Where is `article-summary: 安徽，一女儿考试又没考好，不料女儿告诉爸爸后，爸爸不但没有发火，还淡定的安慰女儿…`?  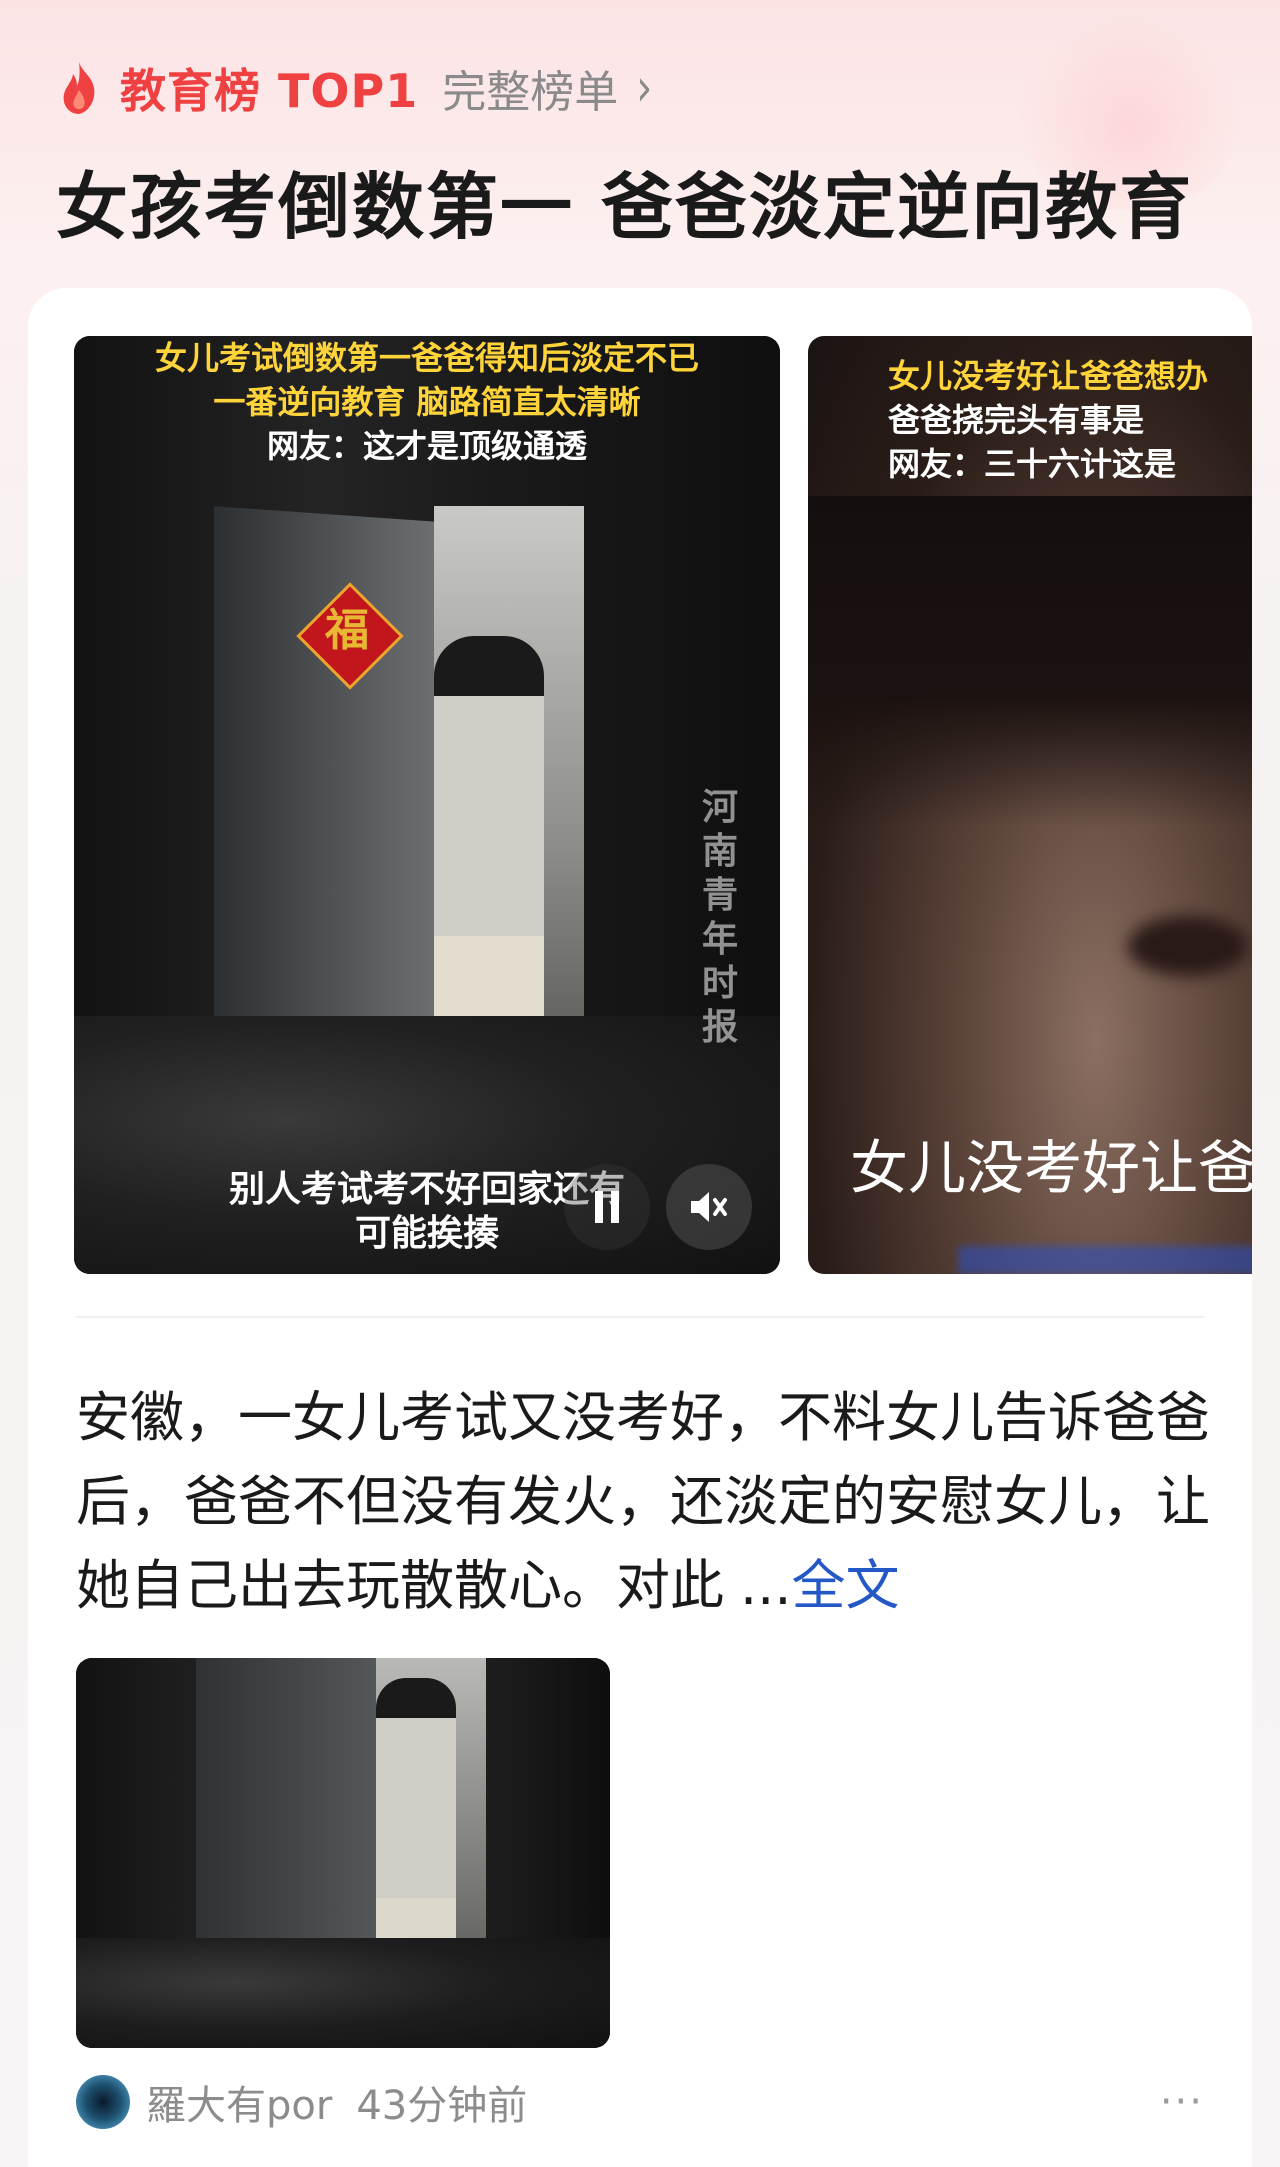 article-summary: 安徽，一女儿考试又没考好，不料女儿告诉爸爸后，爸爸不但没有发火，还淡定的安慰女儿… is located at coordinates (651, 1502).